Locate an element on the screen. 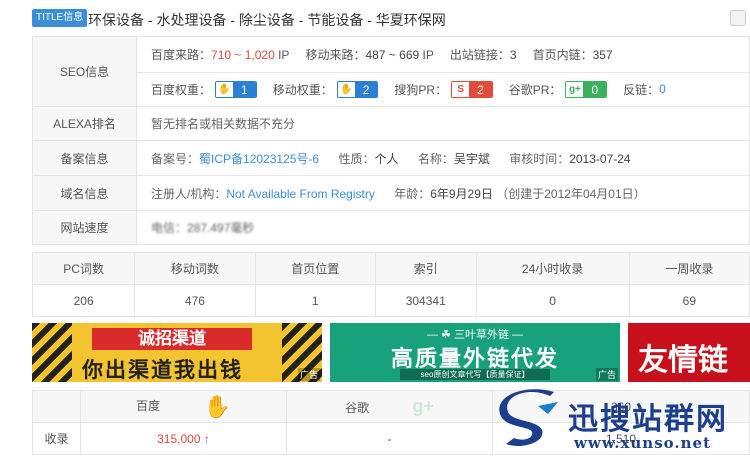 The width and height of the screenshot is (750, 459). stats-value: 0 is located at coordinates (552, 300).